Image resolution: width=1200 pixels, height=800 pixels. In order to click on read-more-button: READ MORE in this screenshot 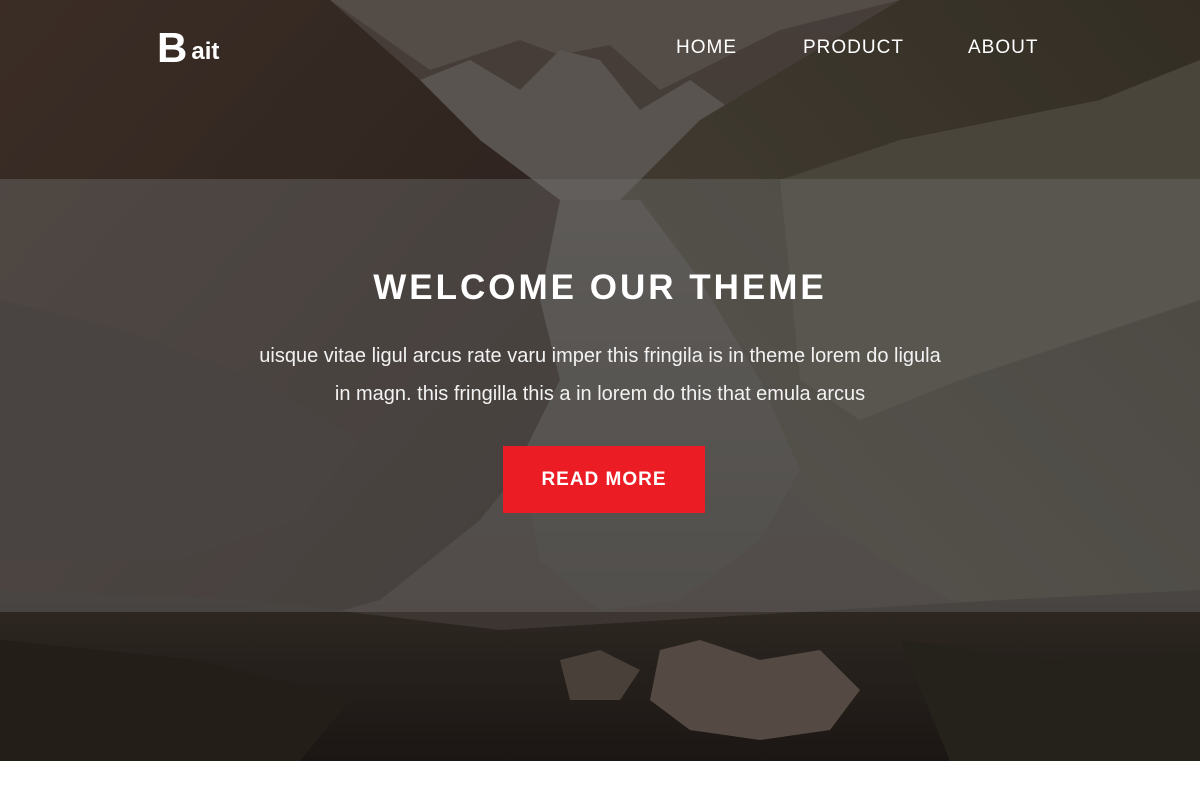, I will do `click(604, 479)`.